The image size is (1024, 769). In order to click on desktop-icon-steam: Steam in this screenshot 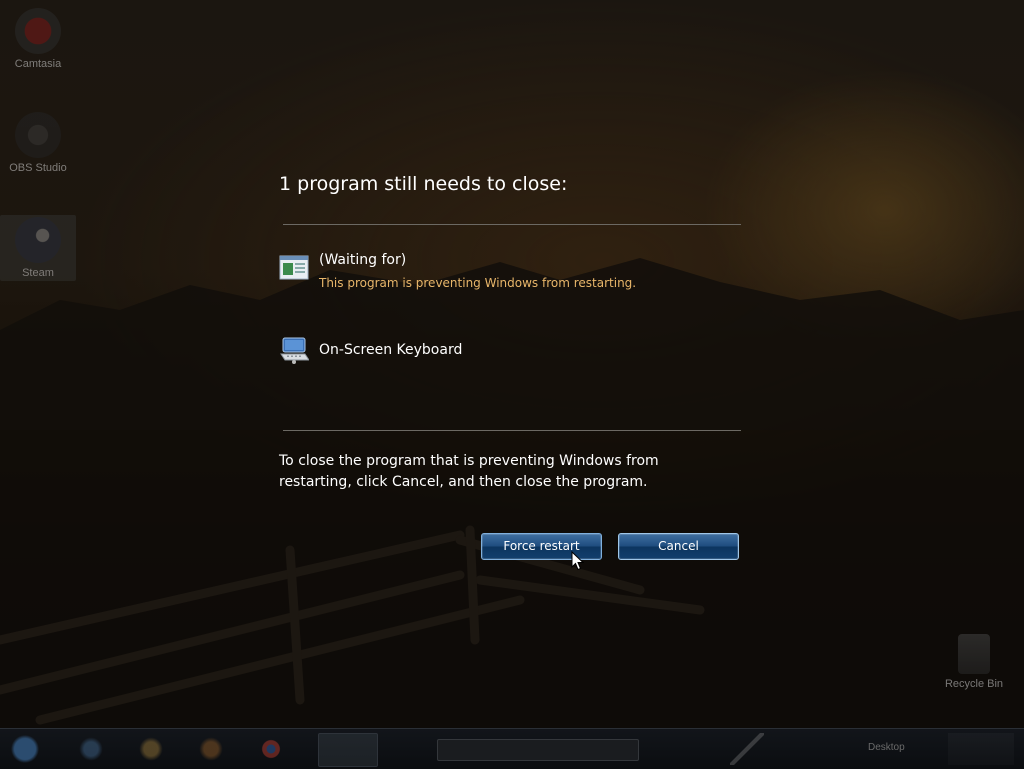, I will do `click(38, 248)`.